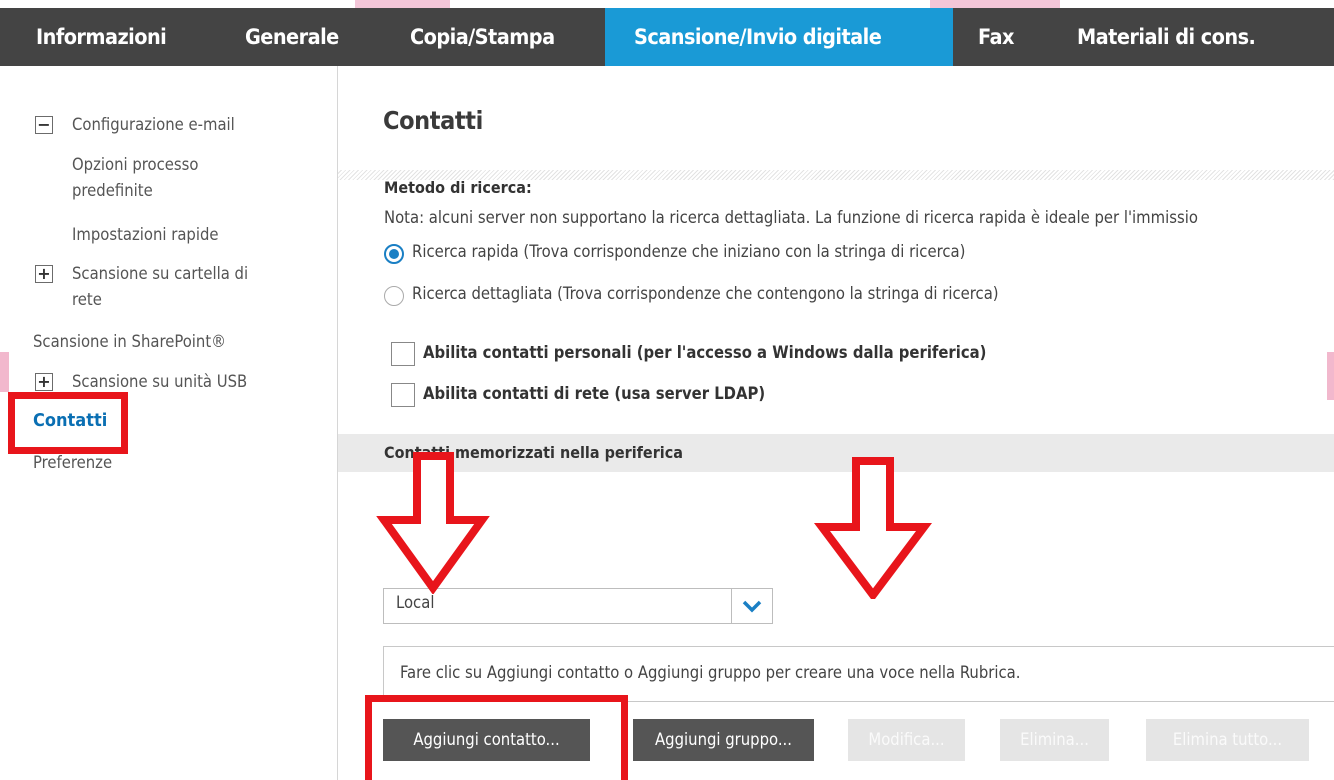  What do you see at coordinates (160, 274) in the screenshot?
I see `sidebar-item-scansione-cartella-line1: Scansione su cartella di` at bounding box center [160, 274].